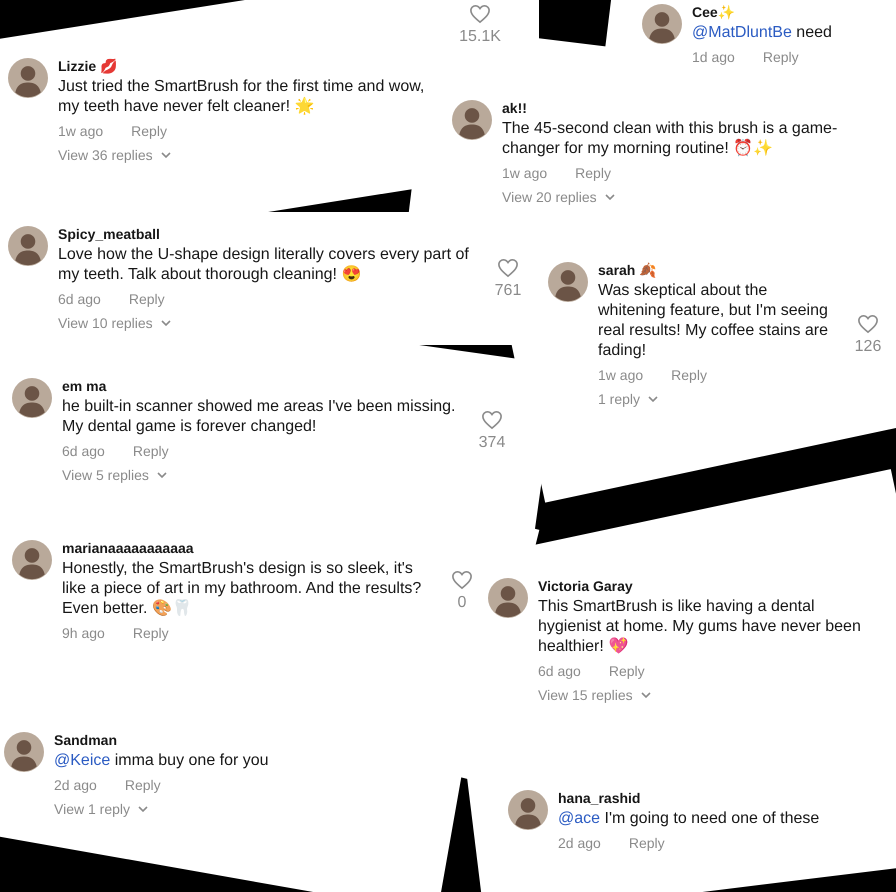  Describe the element at coordinates (114, 155) in the screenshot. I see `view-replies-link: View 36 replies` at that location.